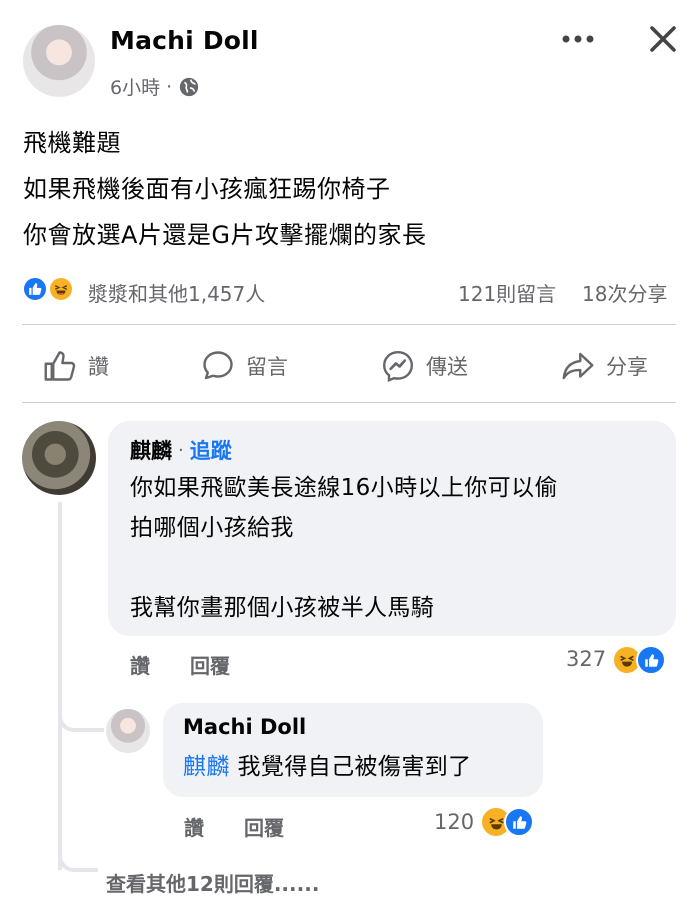 The image size is (698, 909). Describe the element at coordinates (507, 292) in the screenshot. I see `comments-count: 121則留言` at that location.